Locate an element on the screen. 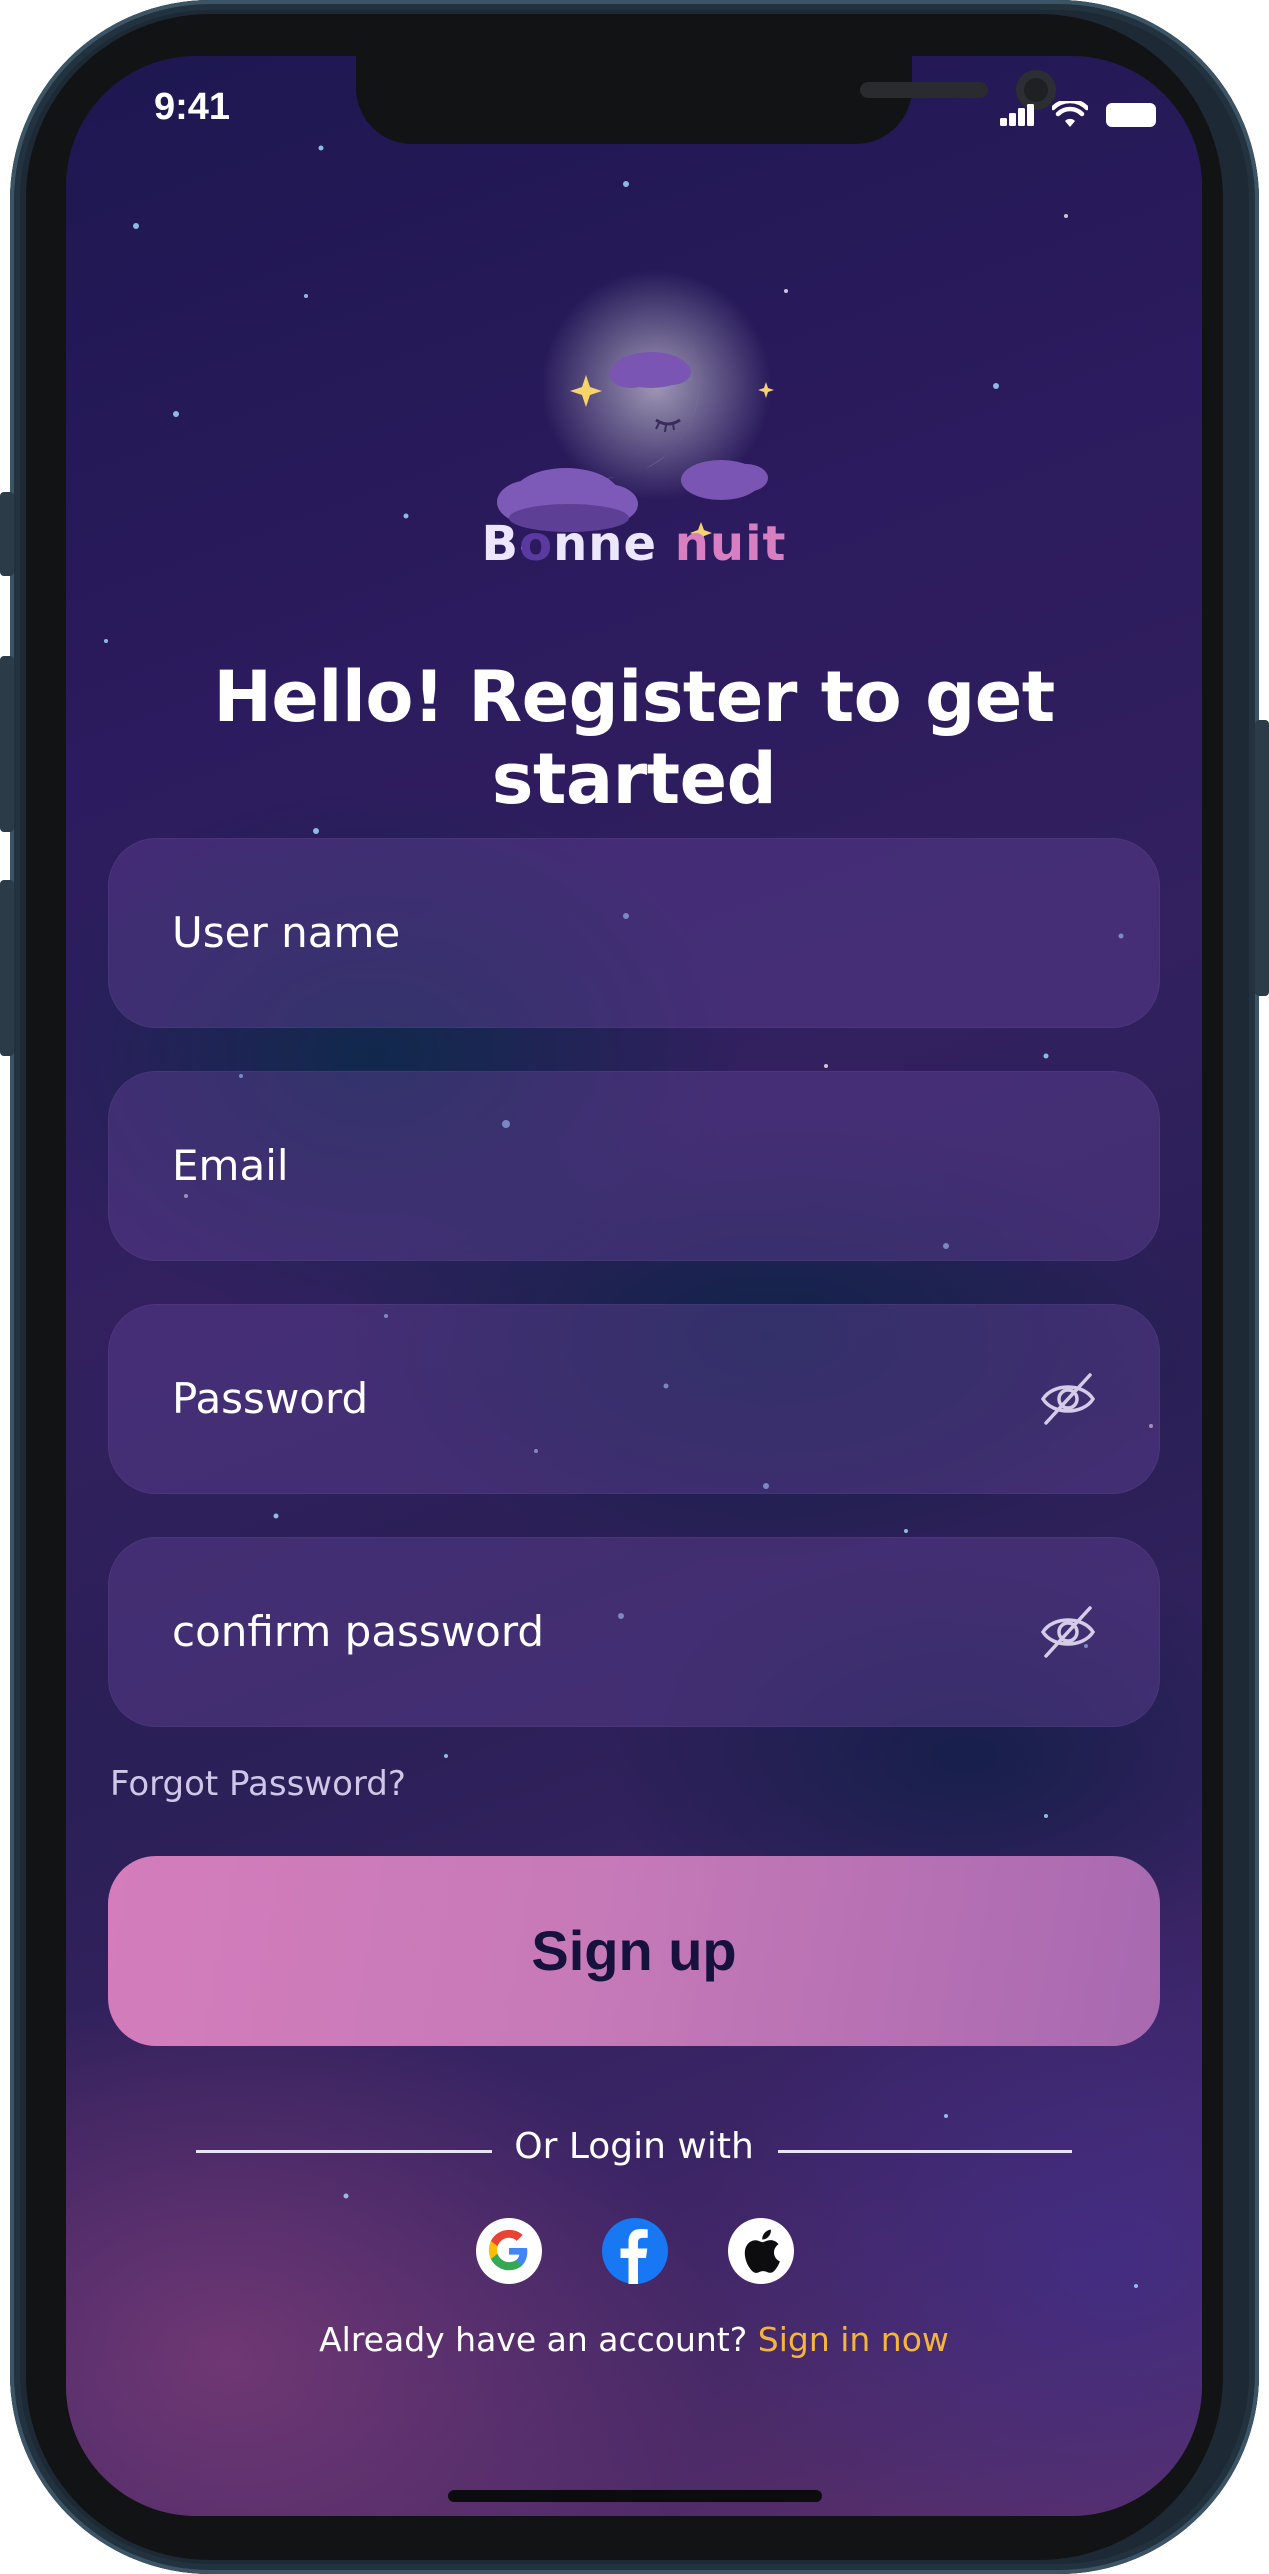 This screenshot has width=1269, height=2574. home-indicator is located at coordinates (635, 2496).